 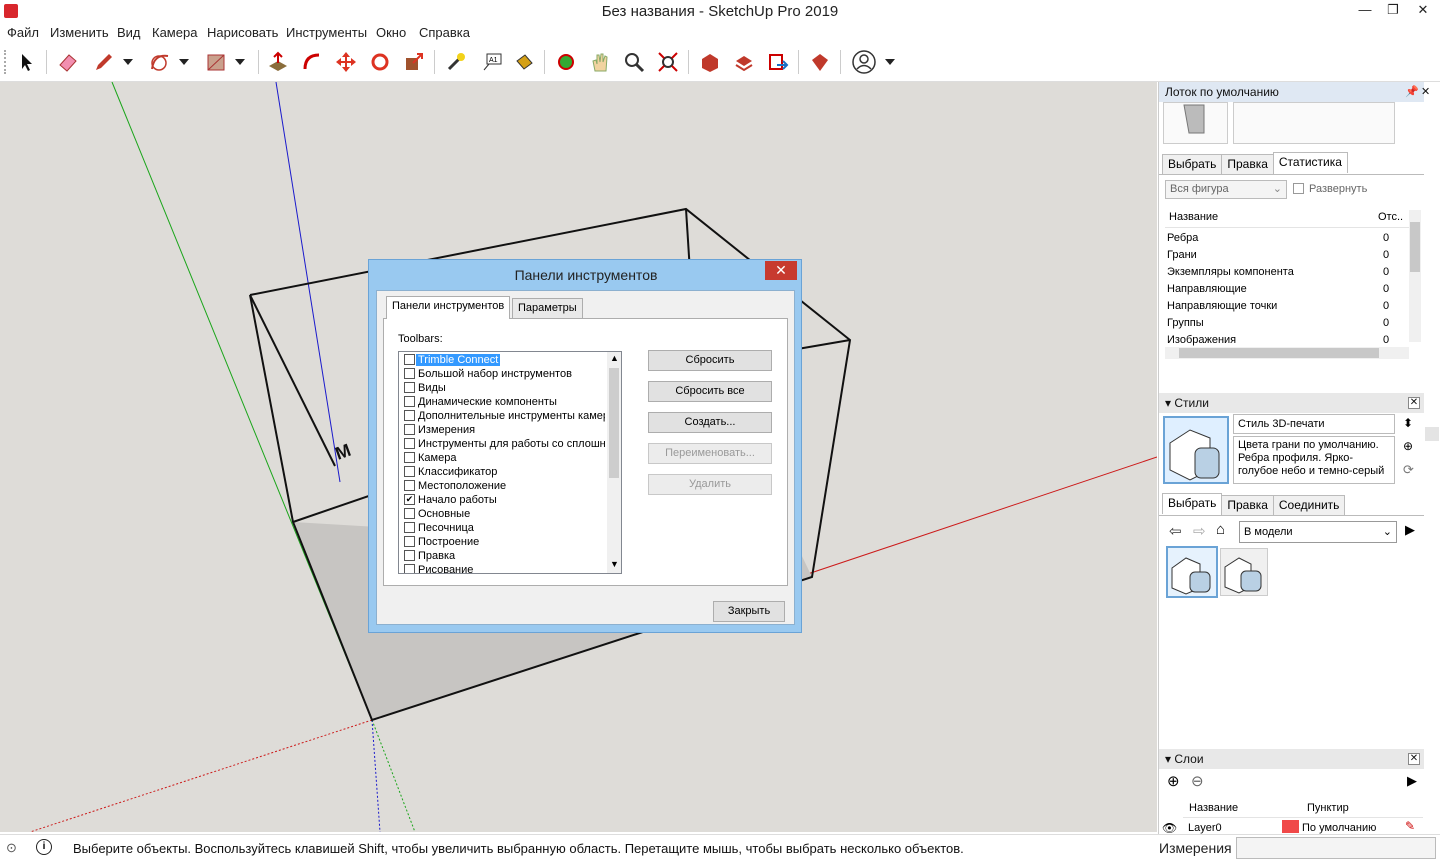 What do you see at coordinates (864, 62) in the screenshot?
I see `account-user-icon` at bounding box center [864, 62].